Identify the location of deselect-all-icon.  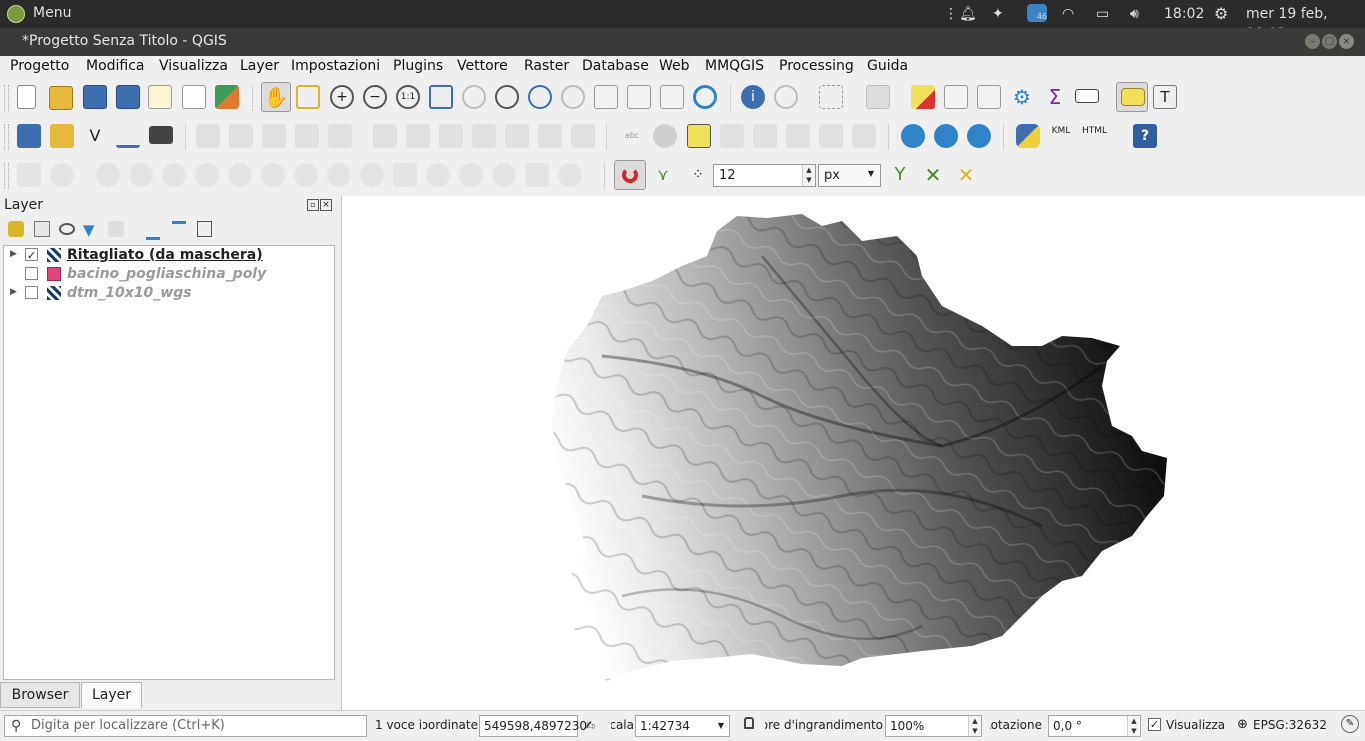
(923, 97).